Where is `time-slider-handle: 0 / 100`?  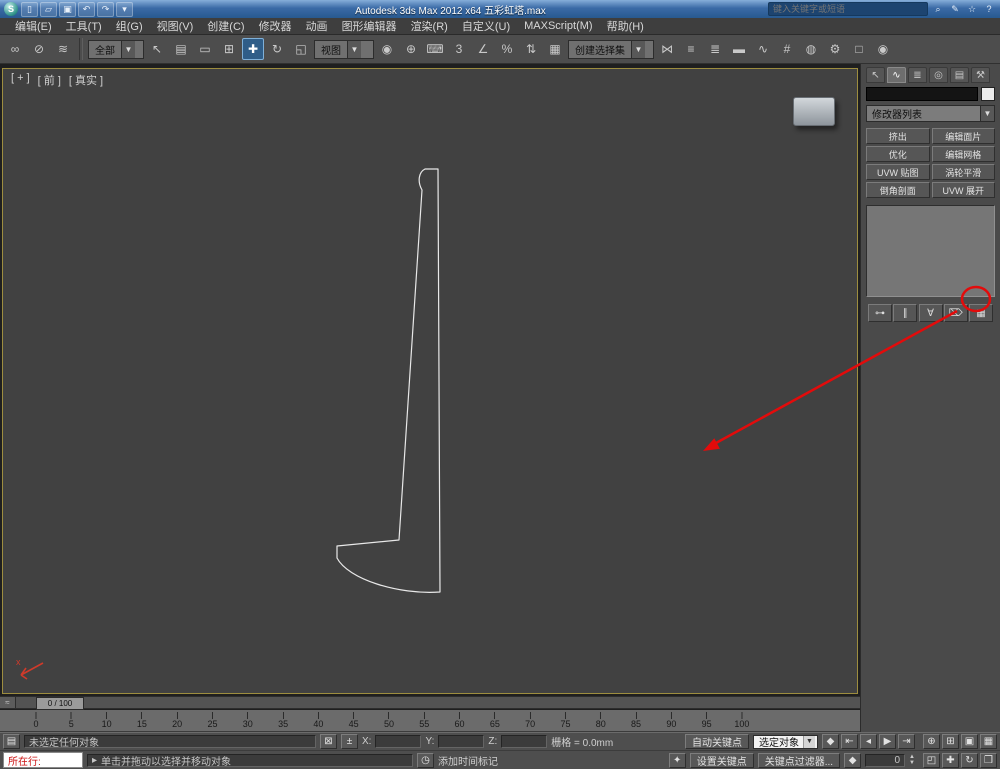 time-slider-handle: 0 / 100 is located at coordinates (60, 703).